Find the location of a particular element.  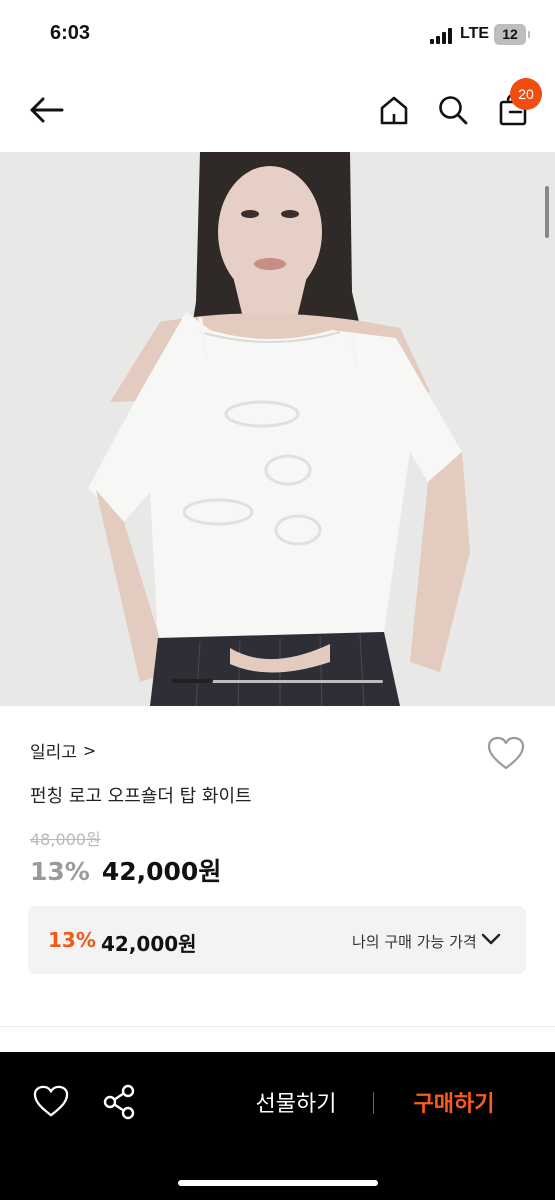

search-button is located at coordinates (453, 110).